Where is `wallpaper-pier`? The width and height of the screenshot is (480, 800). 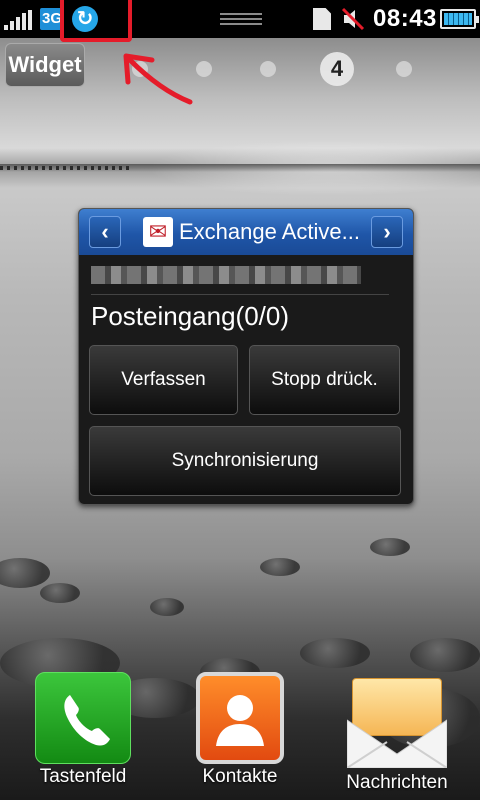 wallpaper-pier is located at coordinates (65, 168).